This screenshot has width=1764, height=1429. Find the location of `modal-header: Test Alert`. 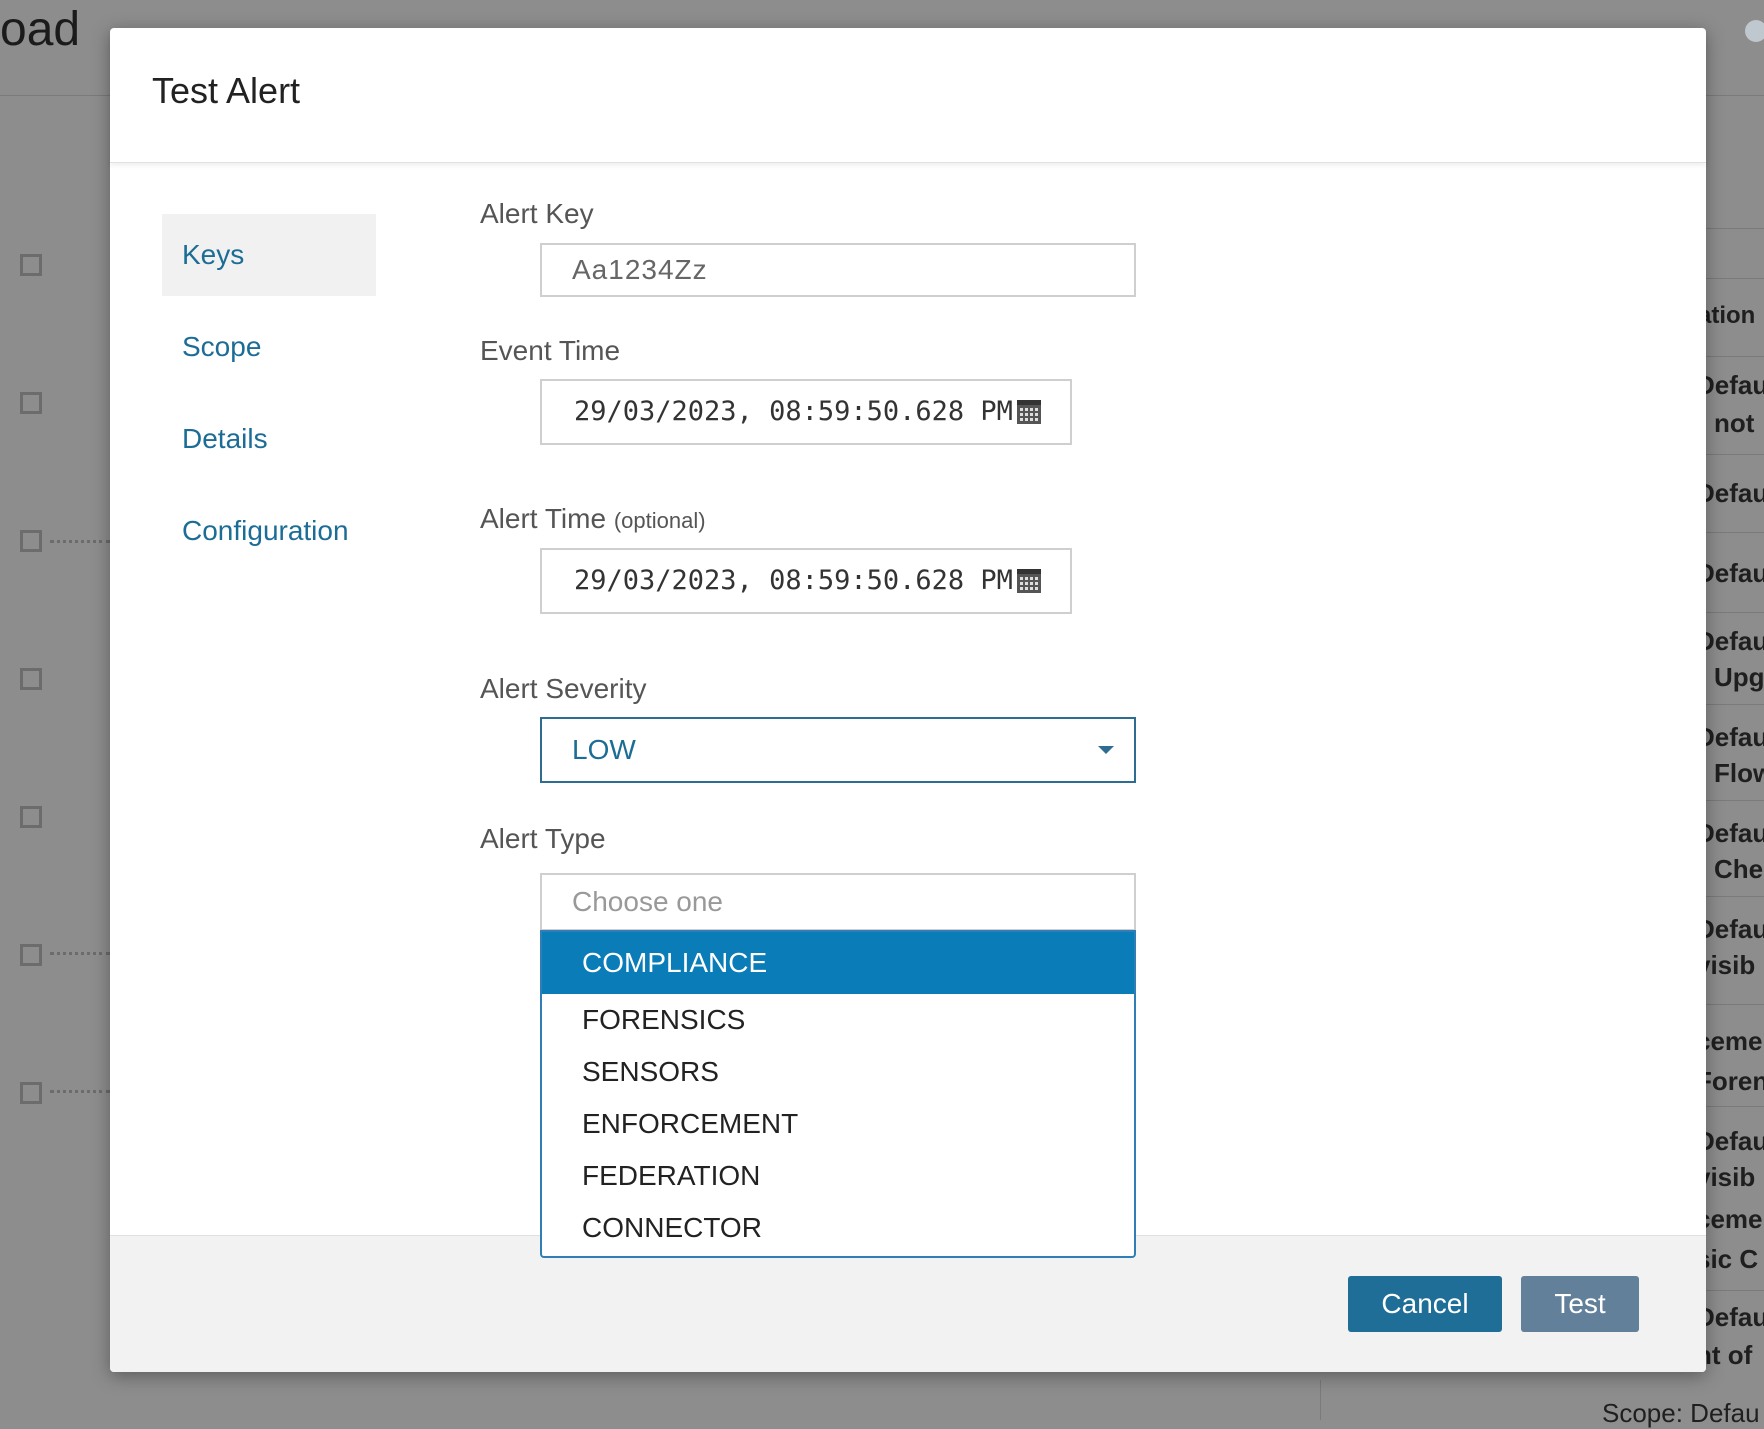

modal-header: Test Alert is located at coordinates (908, 95).